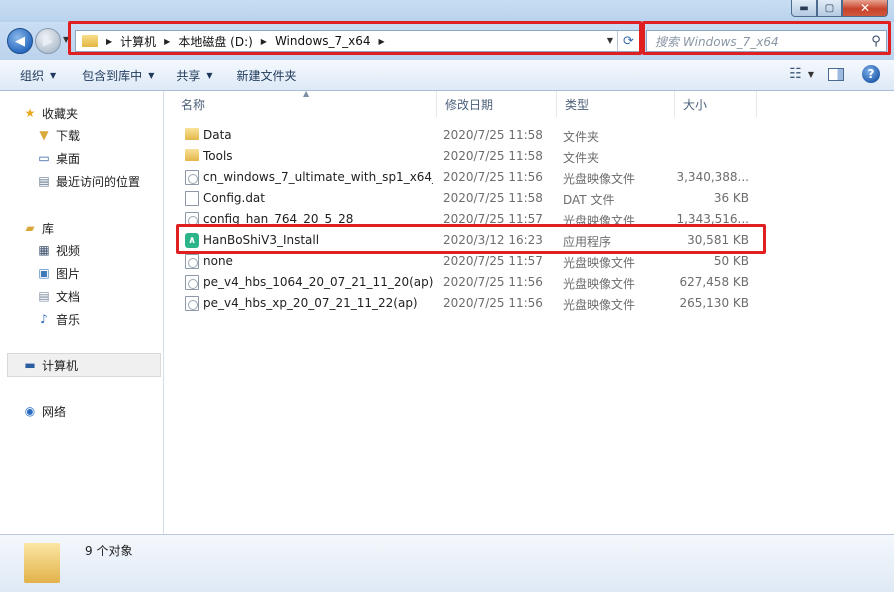 This screenshot has height=592, width=894. Describe the element at coordinates (66, 39) in the screenshot. I see `recent-pages-dropdown-icon: ▼` at that location.